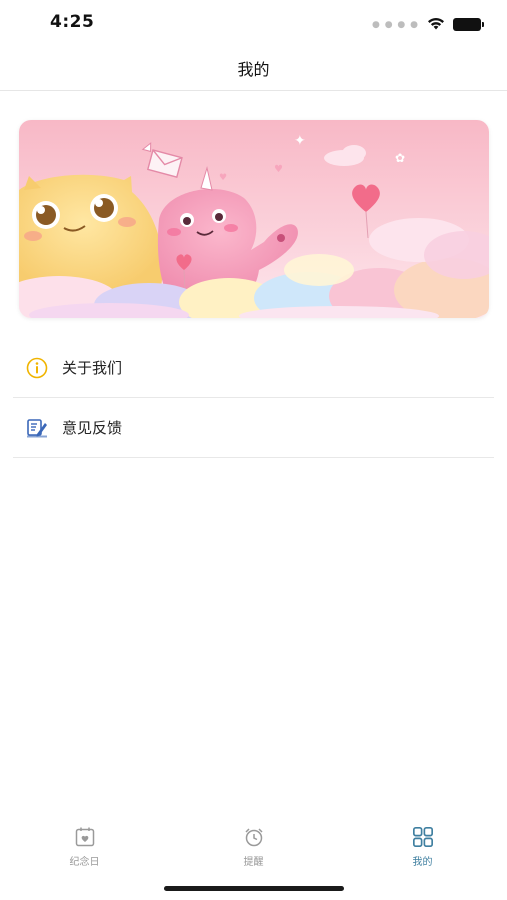  What do you see at coordinates (423, 837) in the screenshot?
I see `grid-icon` at bounding box center [423, 837].